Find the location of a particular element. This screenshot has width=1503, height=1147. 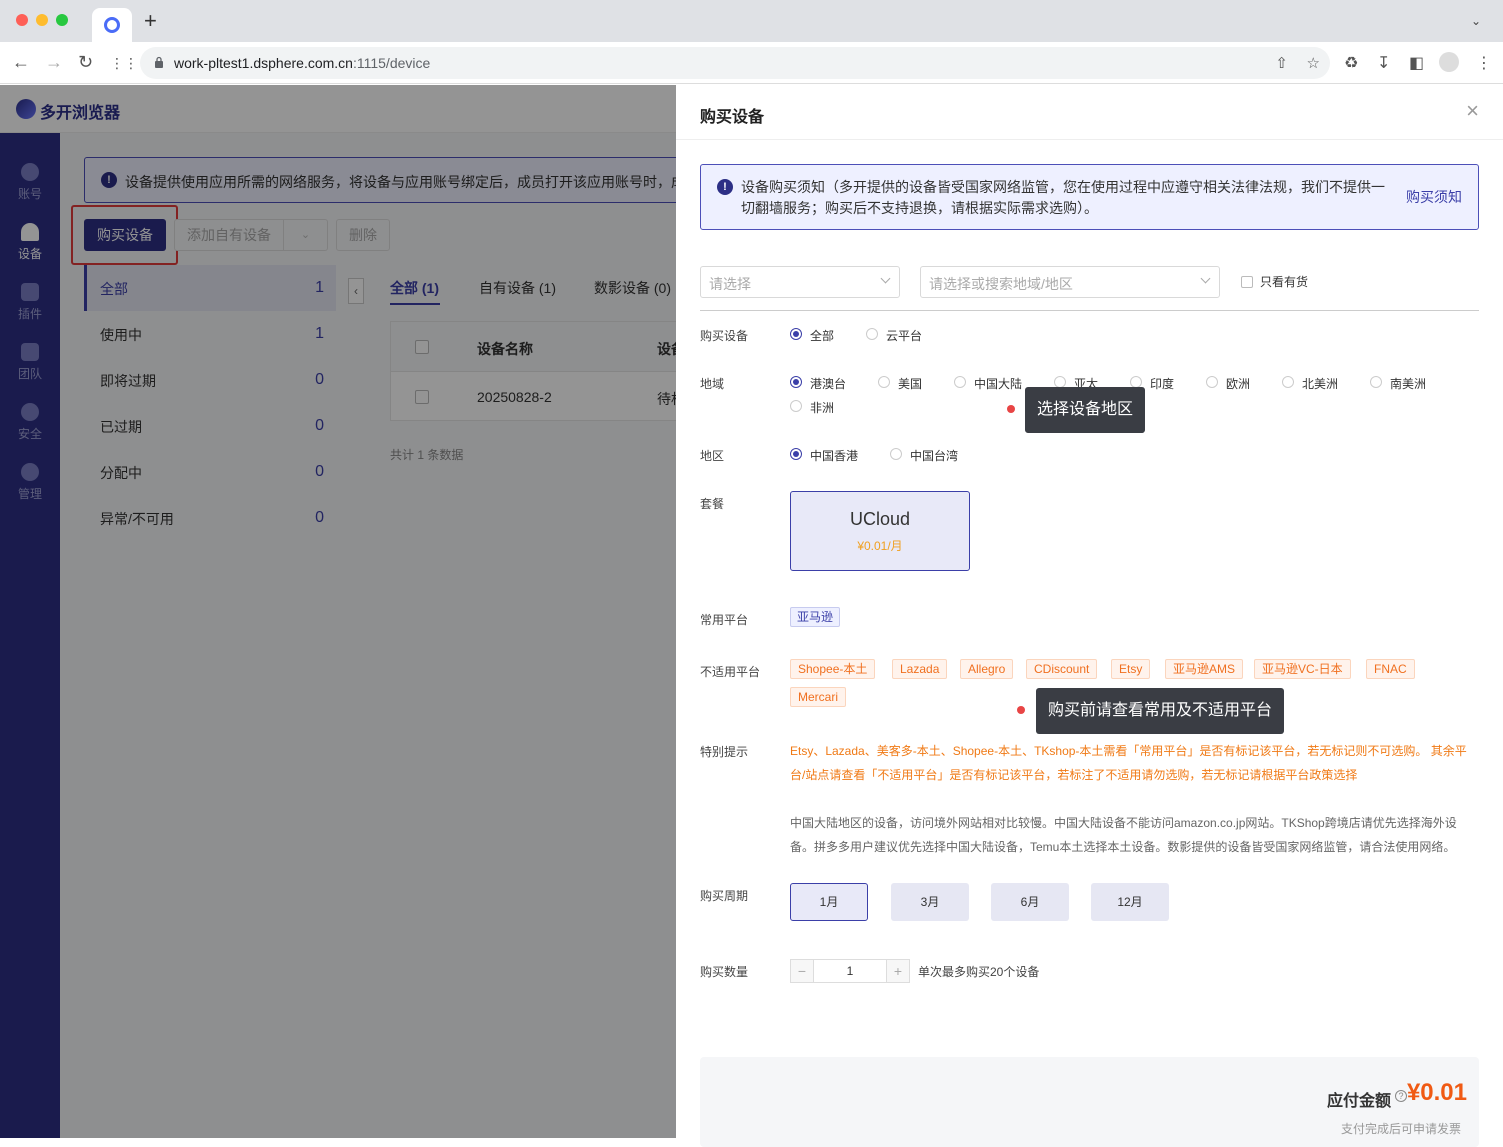

share-icon: ⇧ is located at coordinates (1281, 63).